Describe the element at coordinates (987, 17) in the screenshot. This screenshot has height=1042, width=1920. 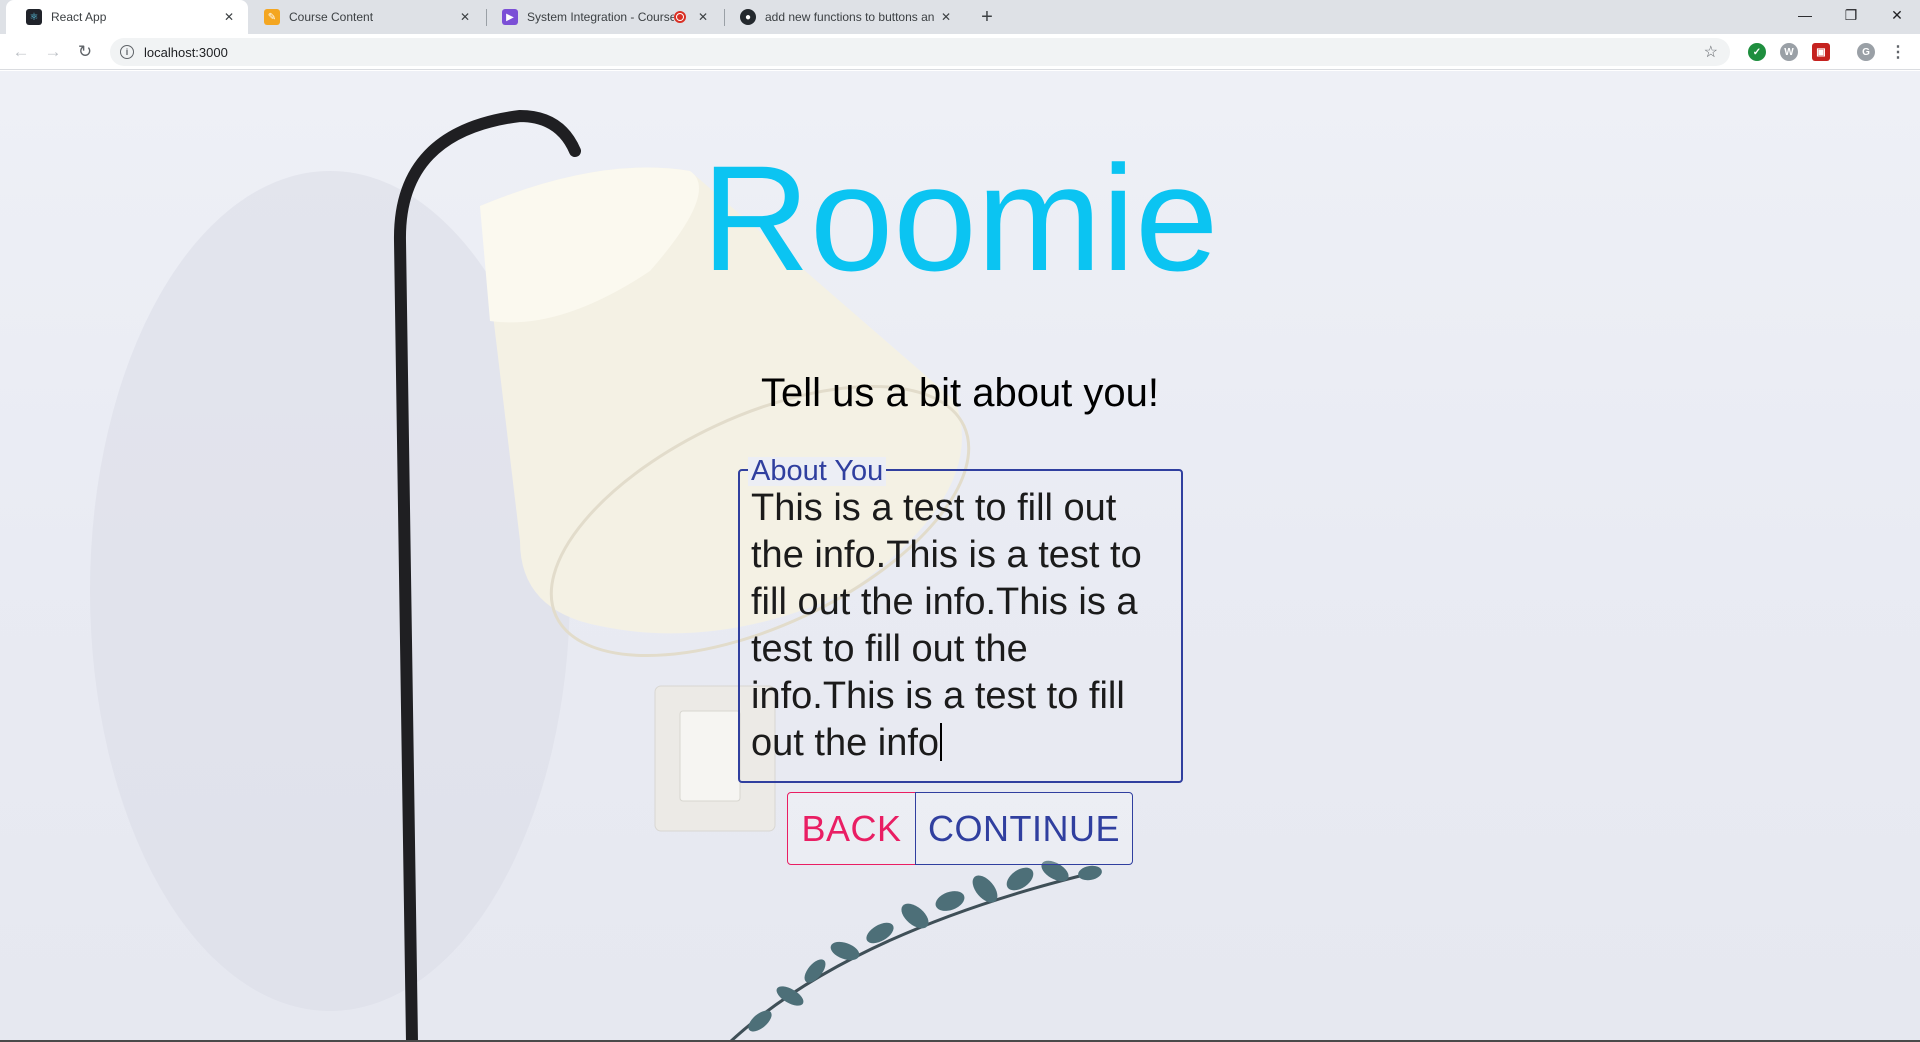
I see `new-tab-icon: +` at that location.